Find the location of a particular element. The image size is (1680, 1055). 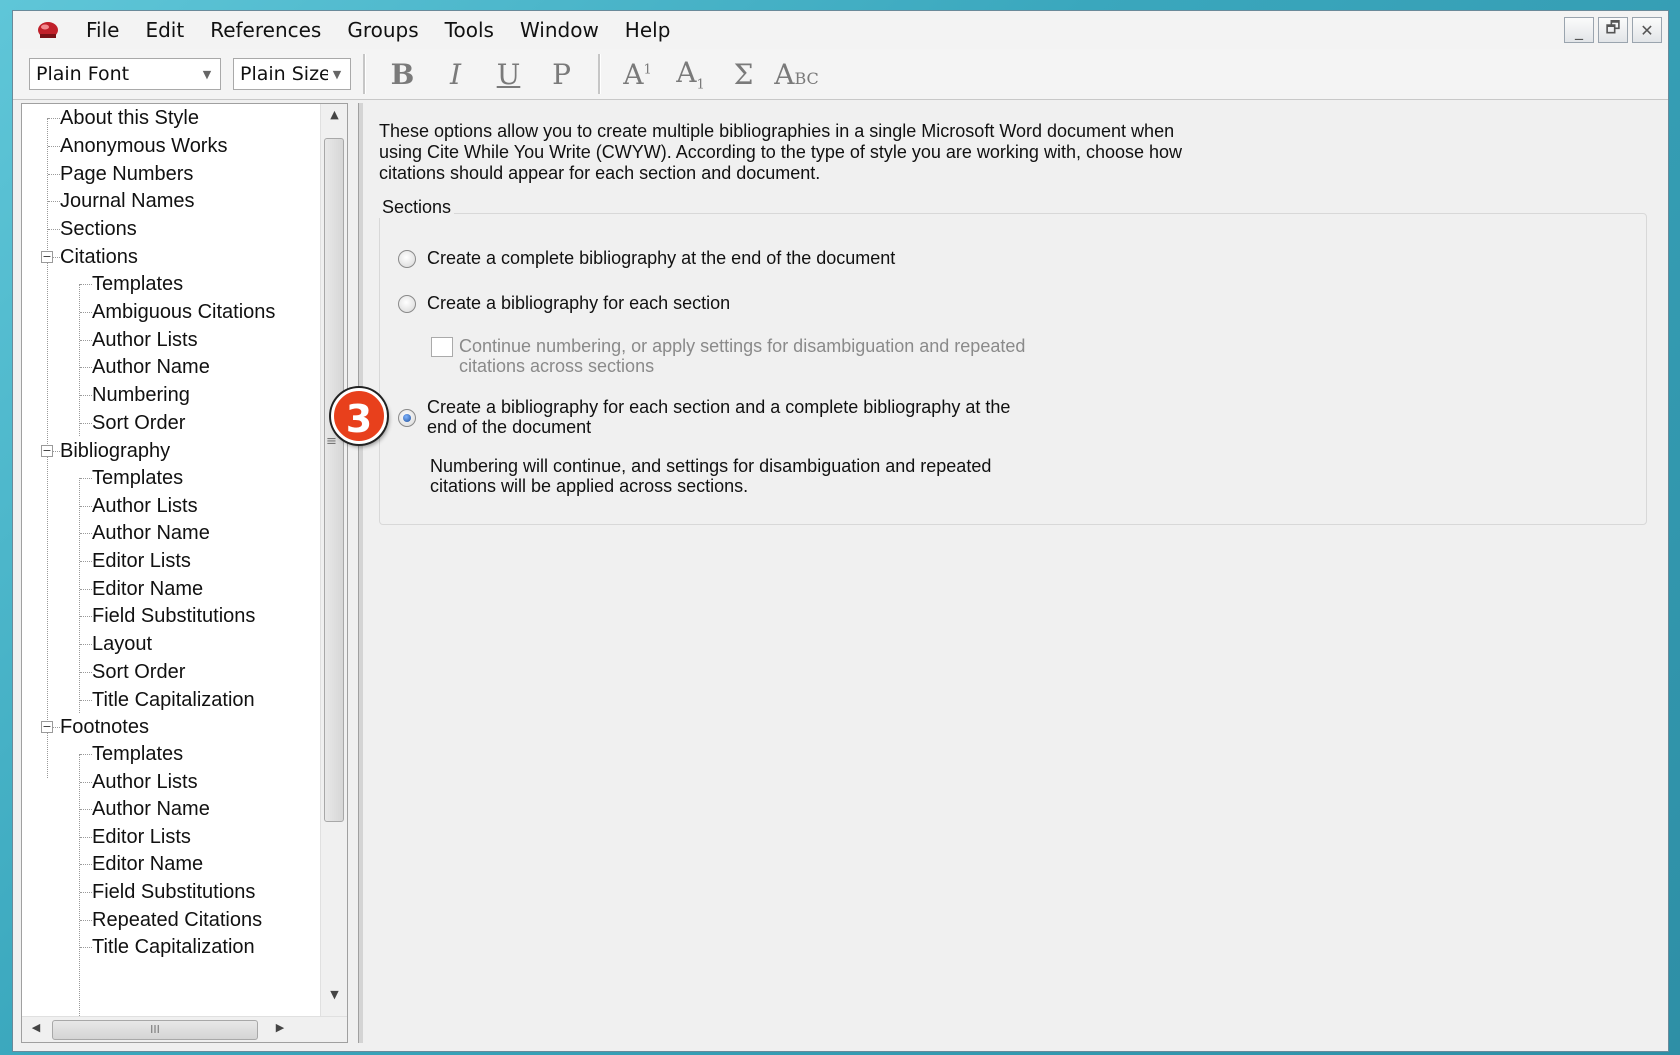

tree-item-citations-templates: Templates is located at coordinates (137, 284).